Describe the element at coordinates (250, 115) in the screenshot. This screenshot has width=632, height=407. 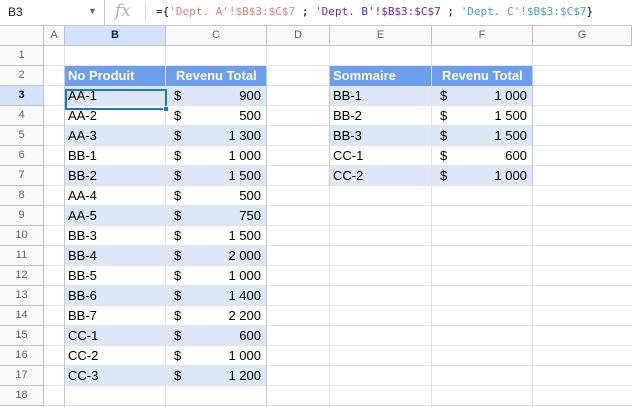
I see `revenue-value: 500` at that location.